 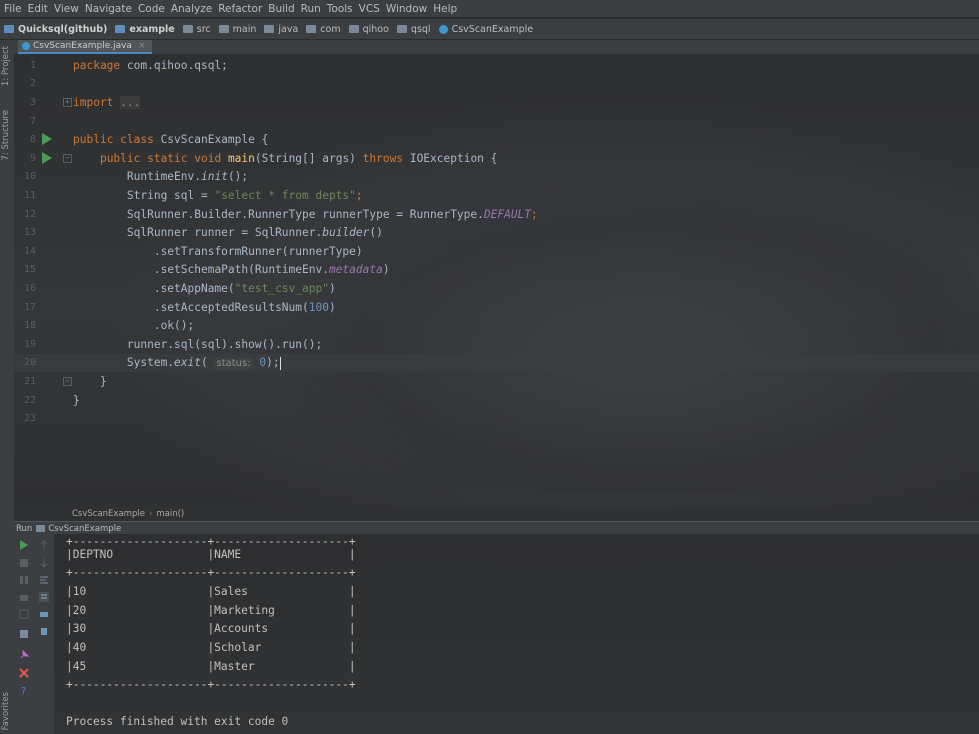 I want to click on nav-class: CsvScanExample, so click(x=486, y=29).